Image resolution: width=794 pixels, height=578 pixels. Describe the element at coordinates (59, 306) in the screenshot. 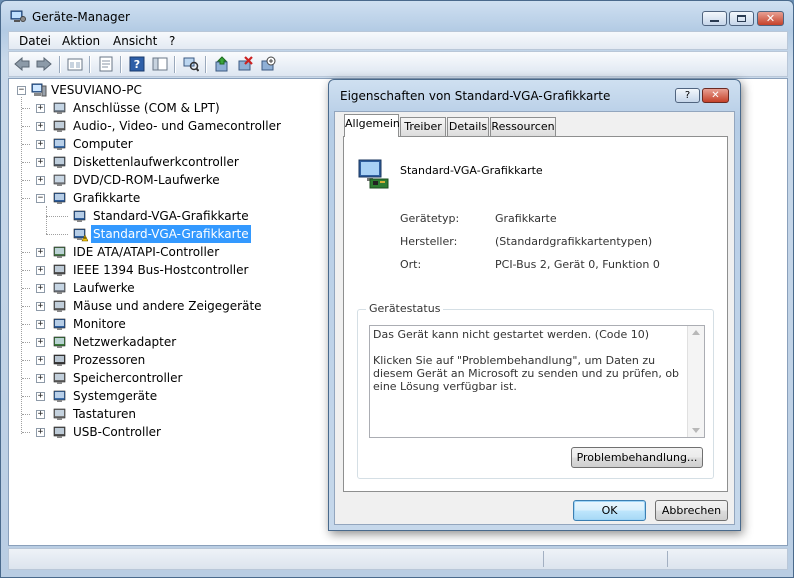

I see `mouse-icon` at that location.